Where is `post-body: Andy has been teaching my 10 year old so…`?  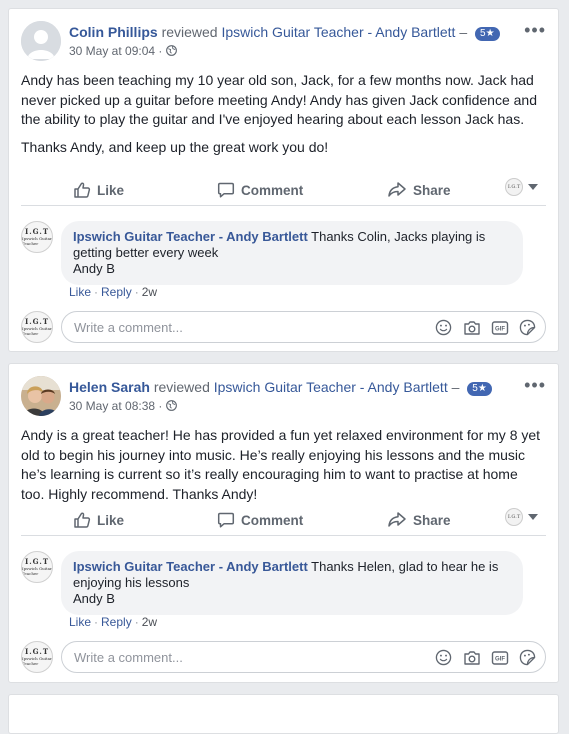 post-body: Andy has been teaching my 10 year old so… is located at coordinates (282, 114).